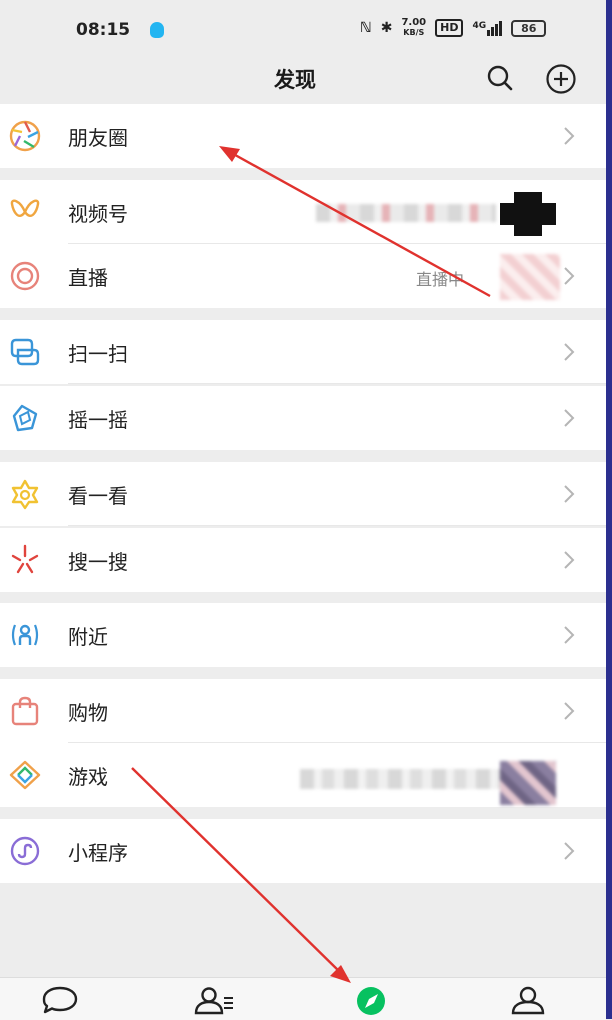 Image resolution: width=612 pixels, height=1020 pixels. What do you see at coordinates (98, 853) in the screenshot?
I see `mini-programs-label: 小程序` at bounding box center [98, 853].